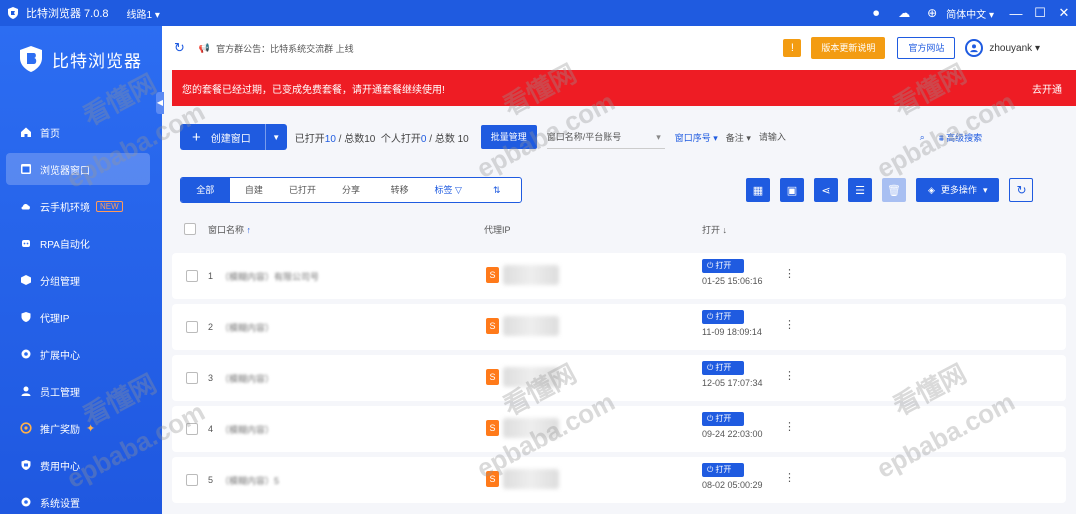 This screenshot has width=1076, height=514. I want to click on sidebar-item-staff: 员工管理, so click(78, 391).